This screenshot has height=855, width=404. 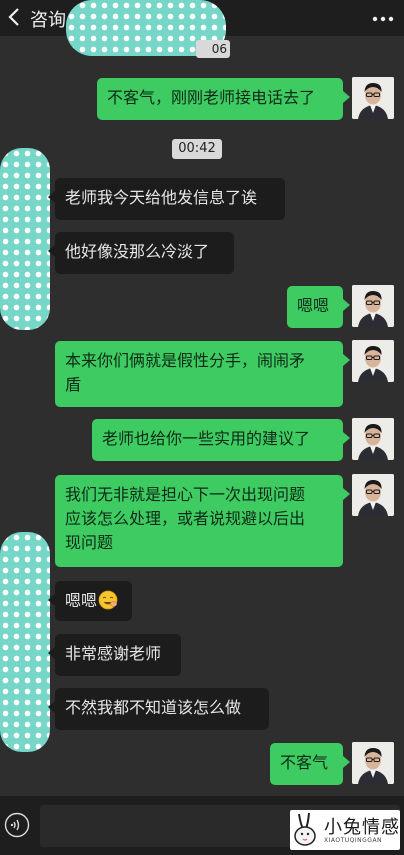 What do you see at coordinates (305, 829) in the screenshot?
I see `rabbit-logo-icon` at bounding box center [305, 829].